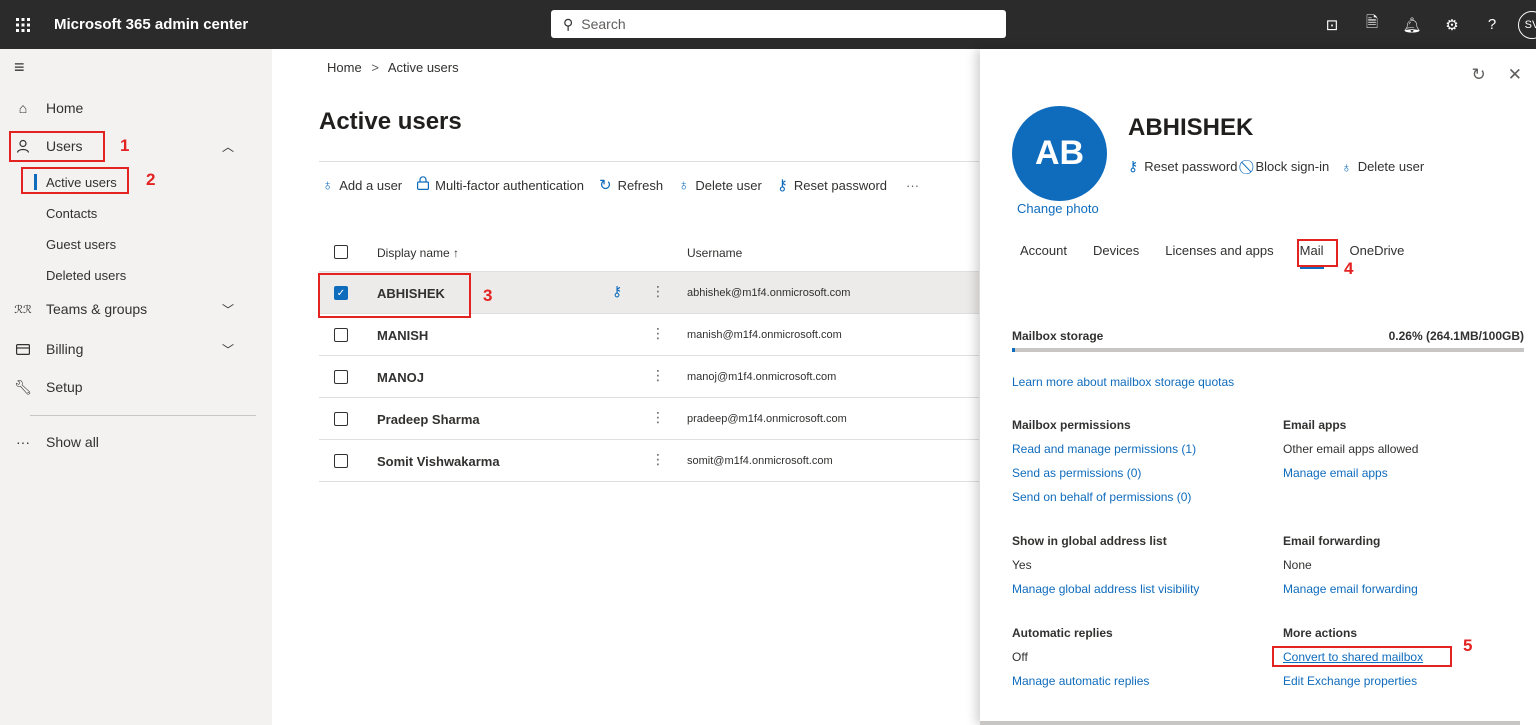  What do you see at coordinates (136, 349) in the screenshot?
I see `nav-item-billing: Billing ﹀` at bounding box center [136, 349].